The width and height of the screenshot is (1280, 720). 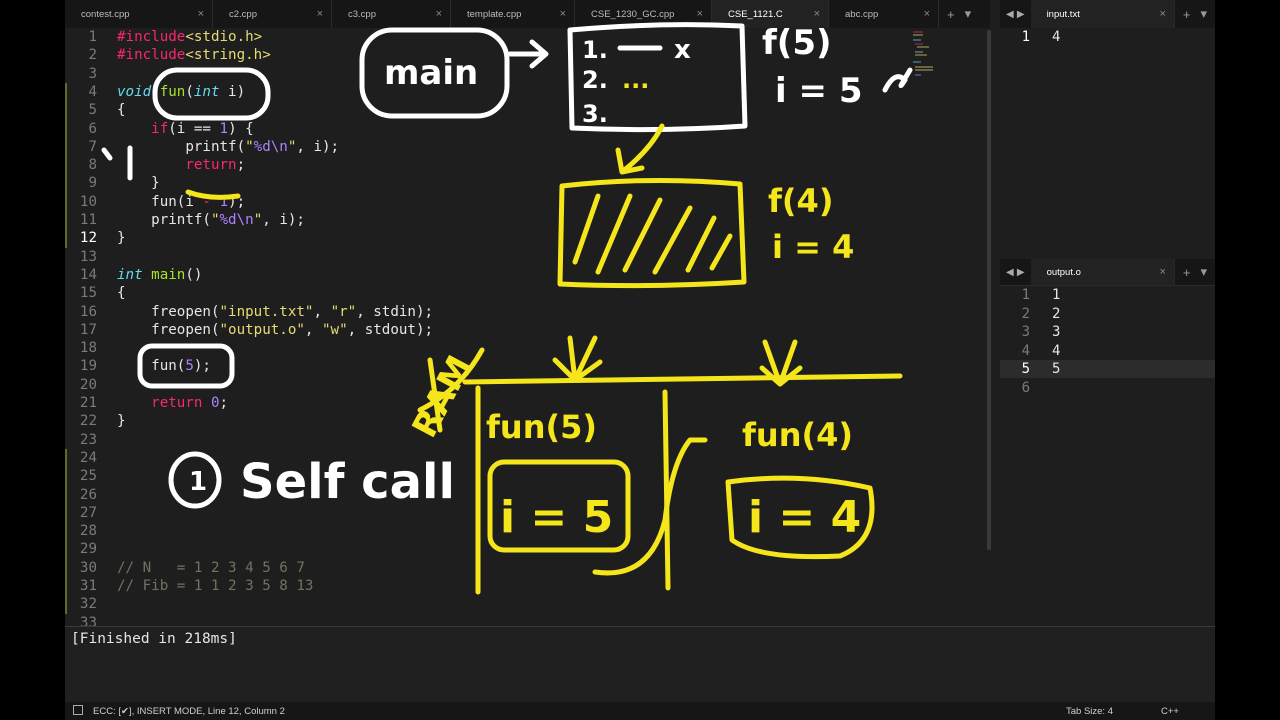 I want to click on line-number: 29, so click(x=88, y=549).